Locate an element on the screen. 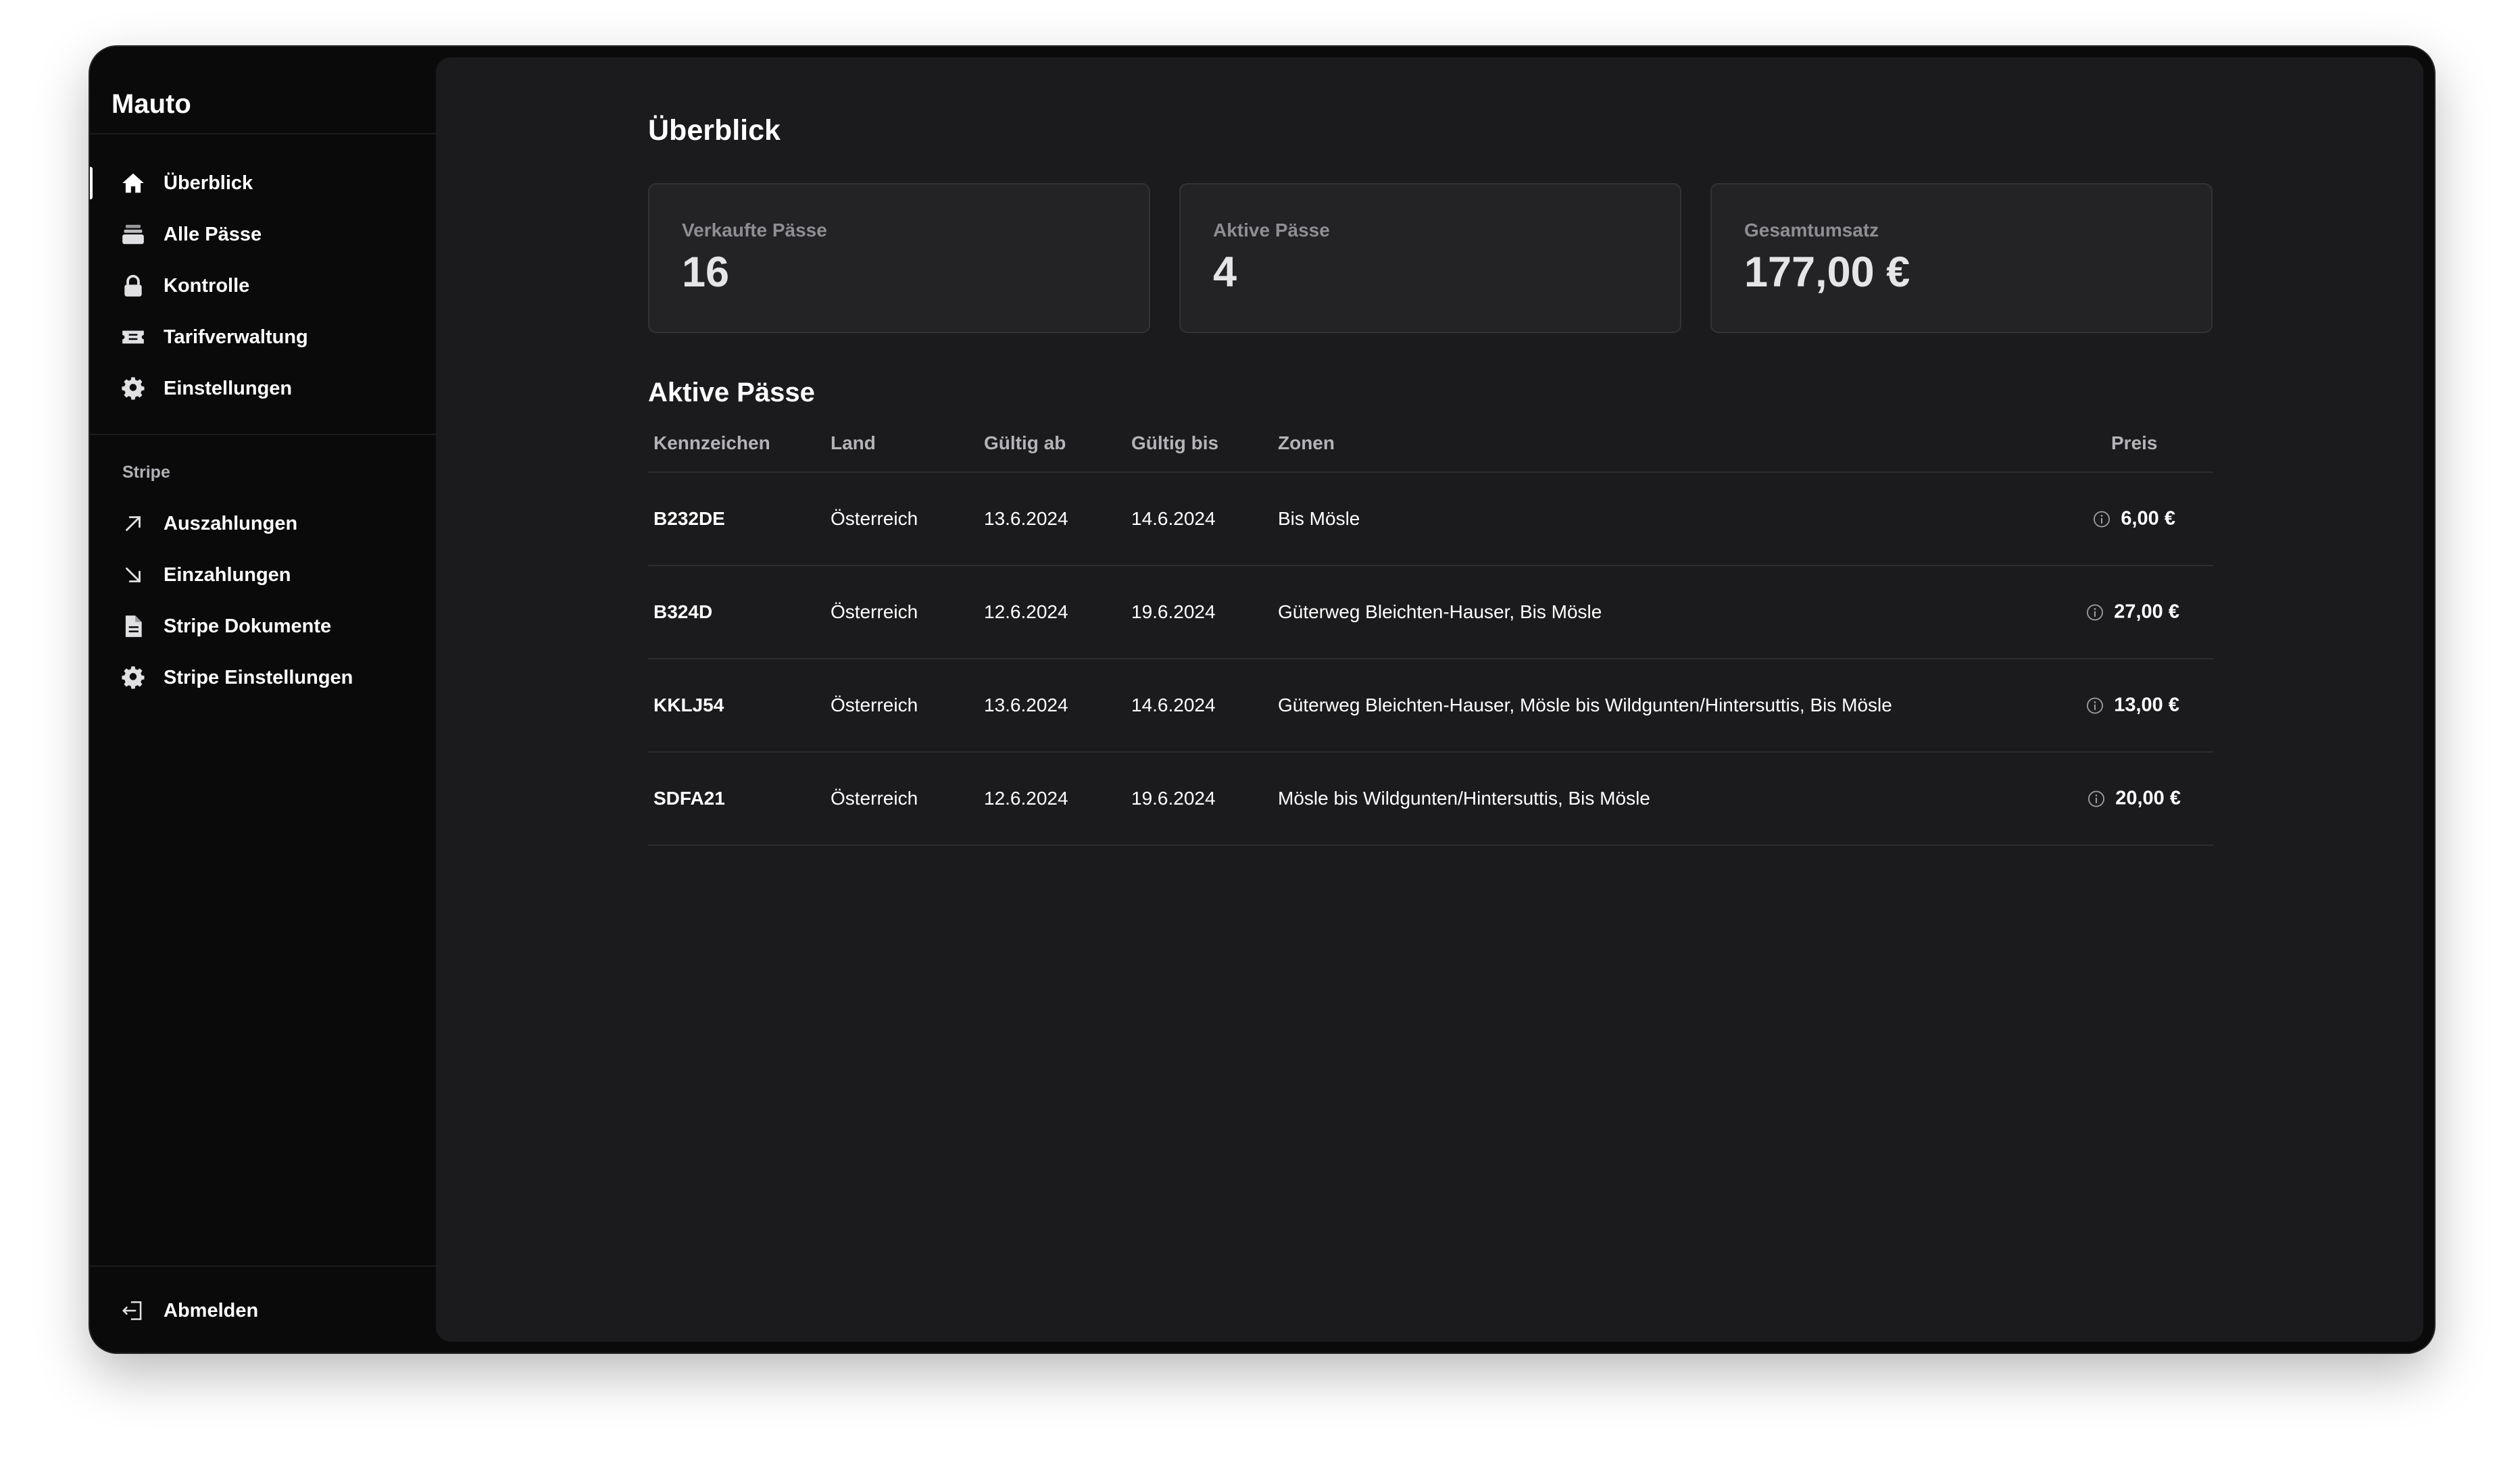 This screenshot has width=2520, height=1462. stat-card-gesamtumsatz: Gesamtumsatz 177,00 € is located at coordinates (1962, 258).